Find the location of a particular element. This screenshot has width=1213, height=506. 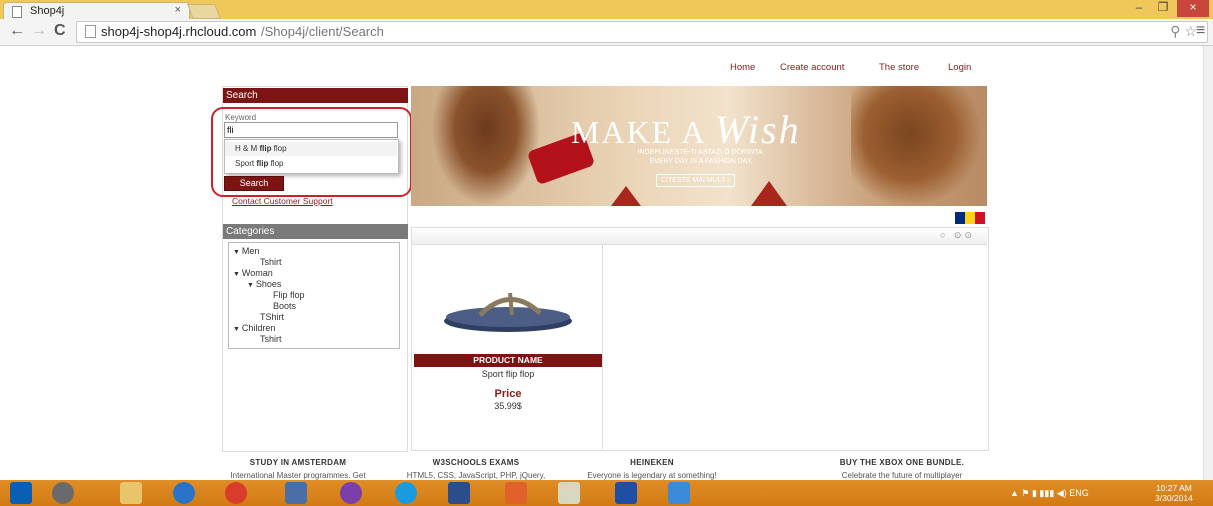

reload-icon: C is located at coordinates (60, 31).